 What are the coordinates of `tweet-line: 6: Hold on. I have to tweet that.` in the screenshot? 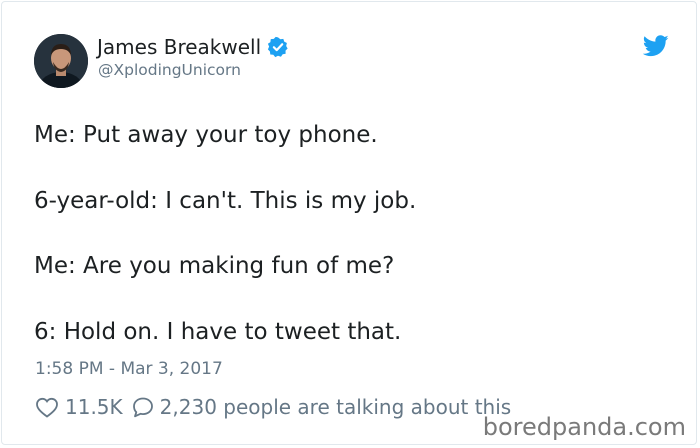 It's located at (218, 331).